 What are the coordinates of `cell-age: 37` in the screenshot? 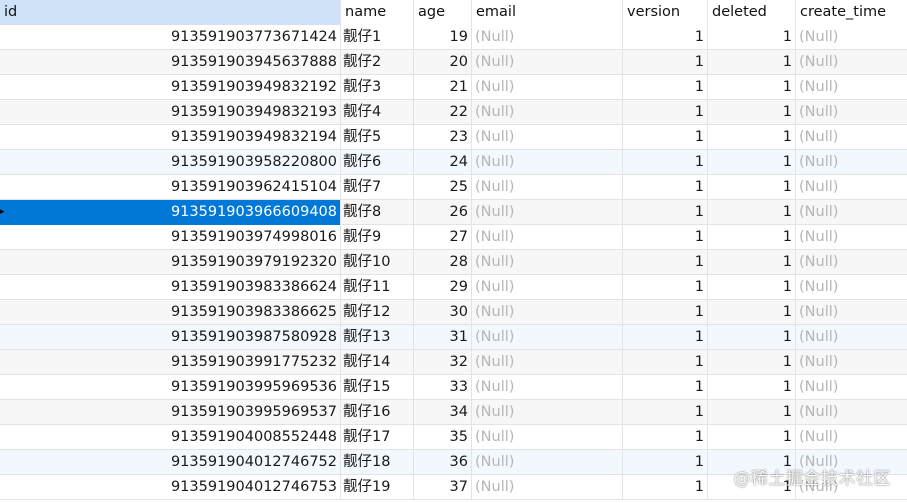 It's located at (443, 487).